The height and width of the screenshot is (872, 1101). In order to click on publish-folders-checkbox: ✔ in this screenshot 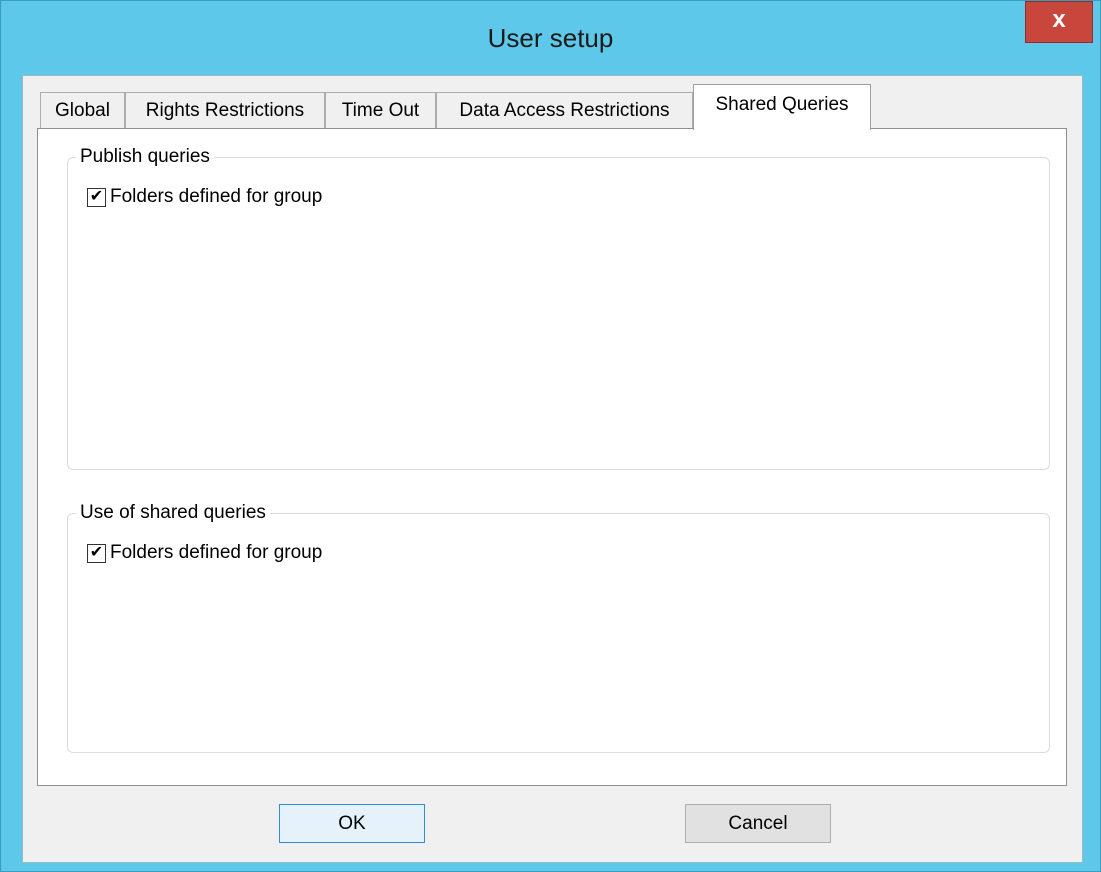, I will do `click(96, 197)`.